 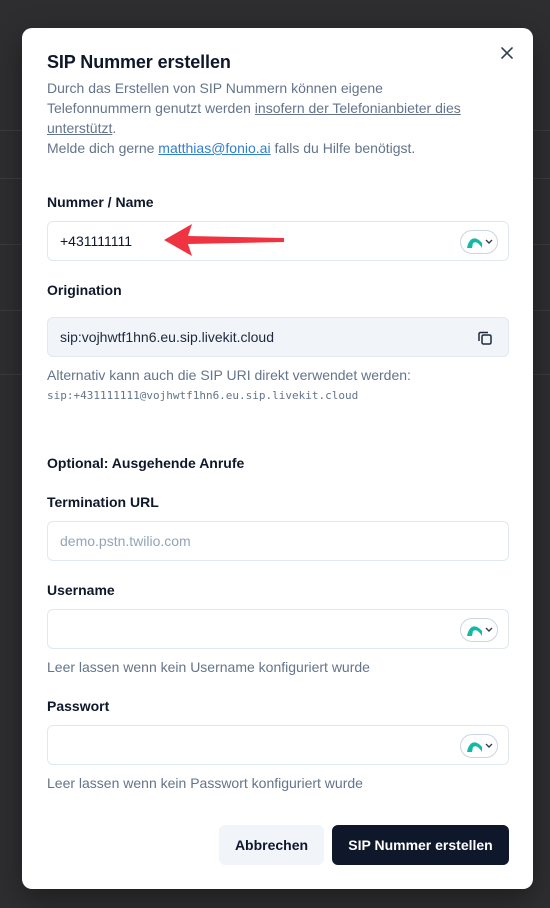 I want to click on desc-text: Telefonnummern genutzt werden, so click(x=151, y=108).